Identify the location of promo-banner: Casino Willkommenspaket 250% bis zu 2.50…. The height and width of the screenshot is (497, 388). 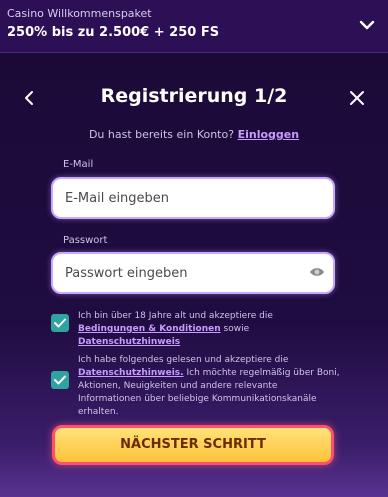
(194, 26).